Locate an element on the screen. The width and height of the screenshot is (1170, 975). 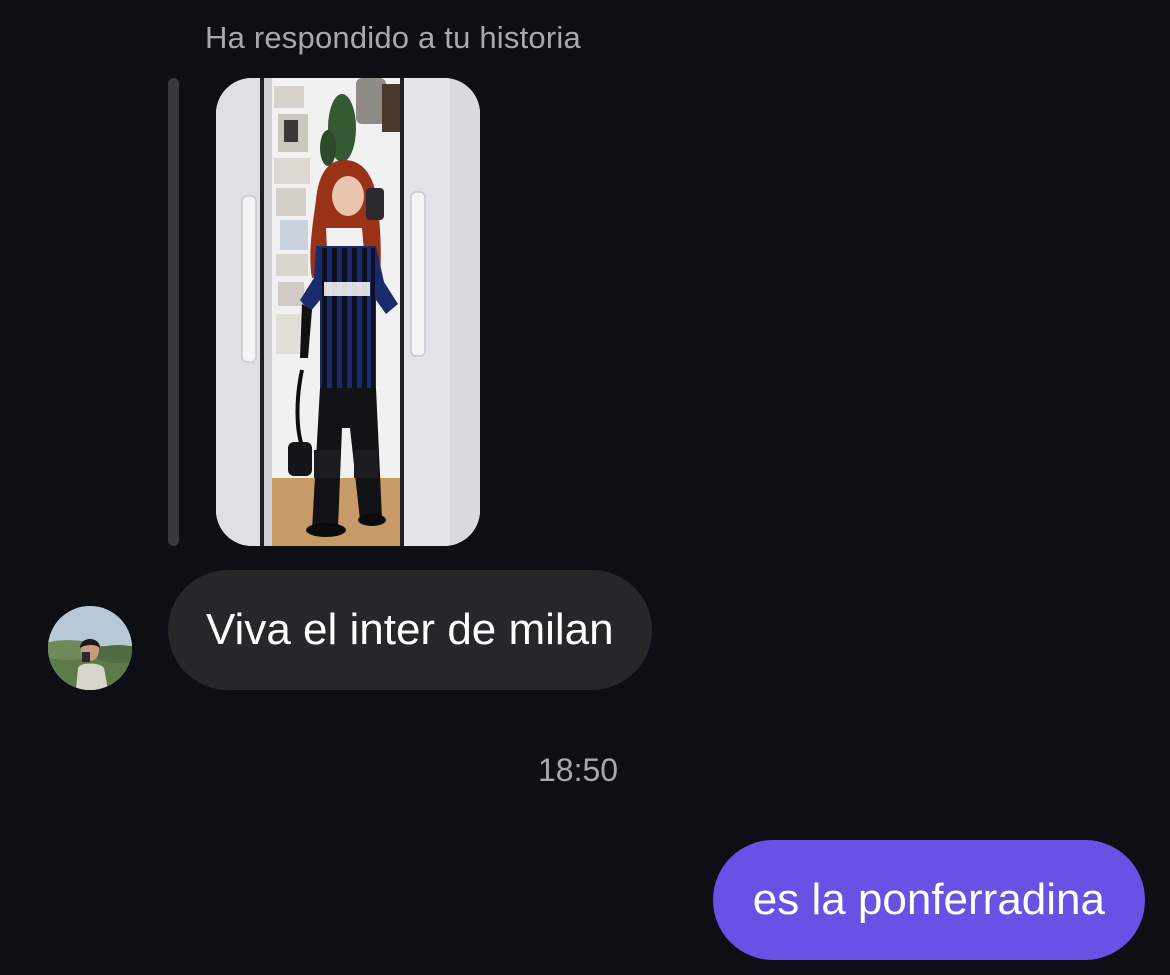
story-thumbnail is located at coordinates (348, 312).